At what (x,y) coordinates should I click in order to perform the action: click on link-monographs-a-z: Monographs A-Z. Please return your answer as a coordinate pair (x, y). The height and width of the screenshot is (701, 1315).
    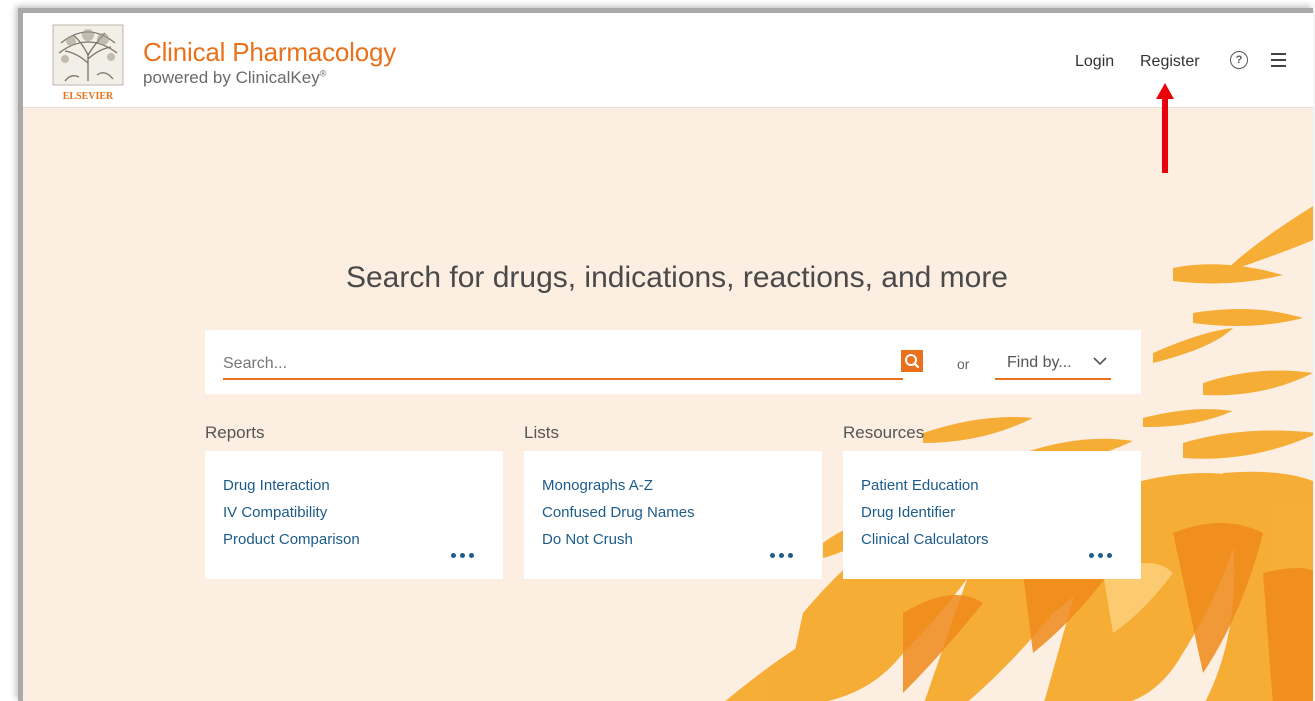
    Looking at the image, I should click on (597, 485).